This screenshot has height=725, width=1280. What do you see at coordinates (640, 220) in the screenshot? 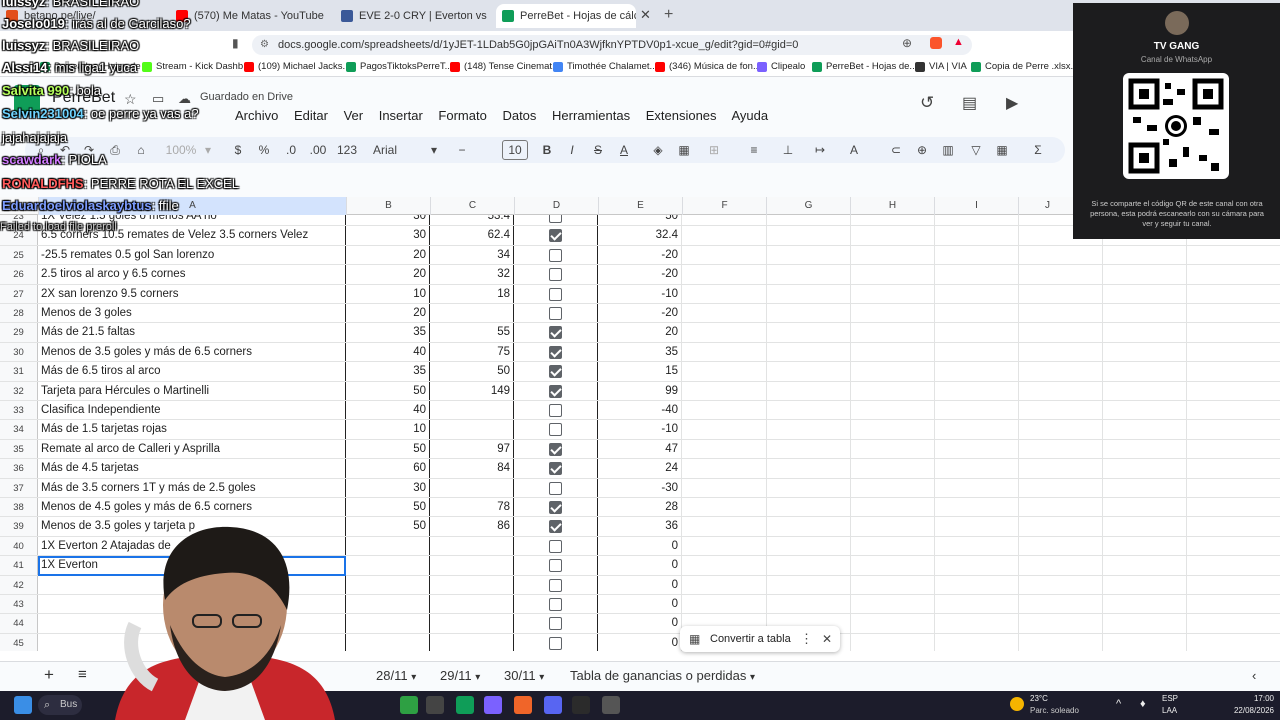
I see `cell-profit: 50` at bounding box center [640, 220].